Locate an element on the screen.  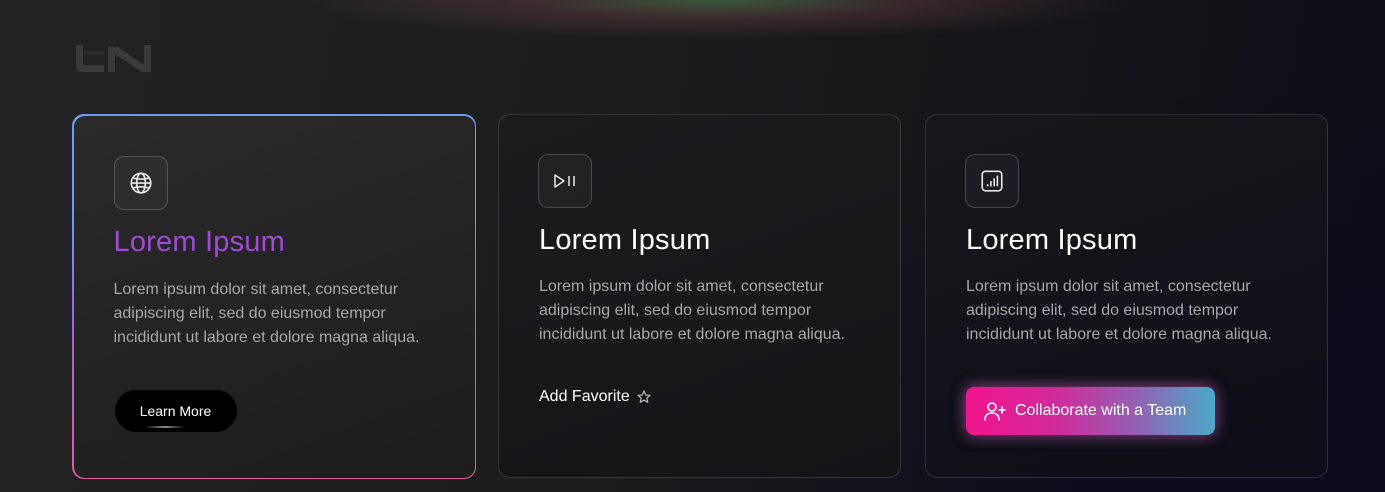
collaborate-label: Collaborate with a Team is located at coordinates (1101, 410).